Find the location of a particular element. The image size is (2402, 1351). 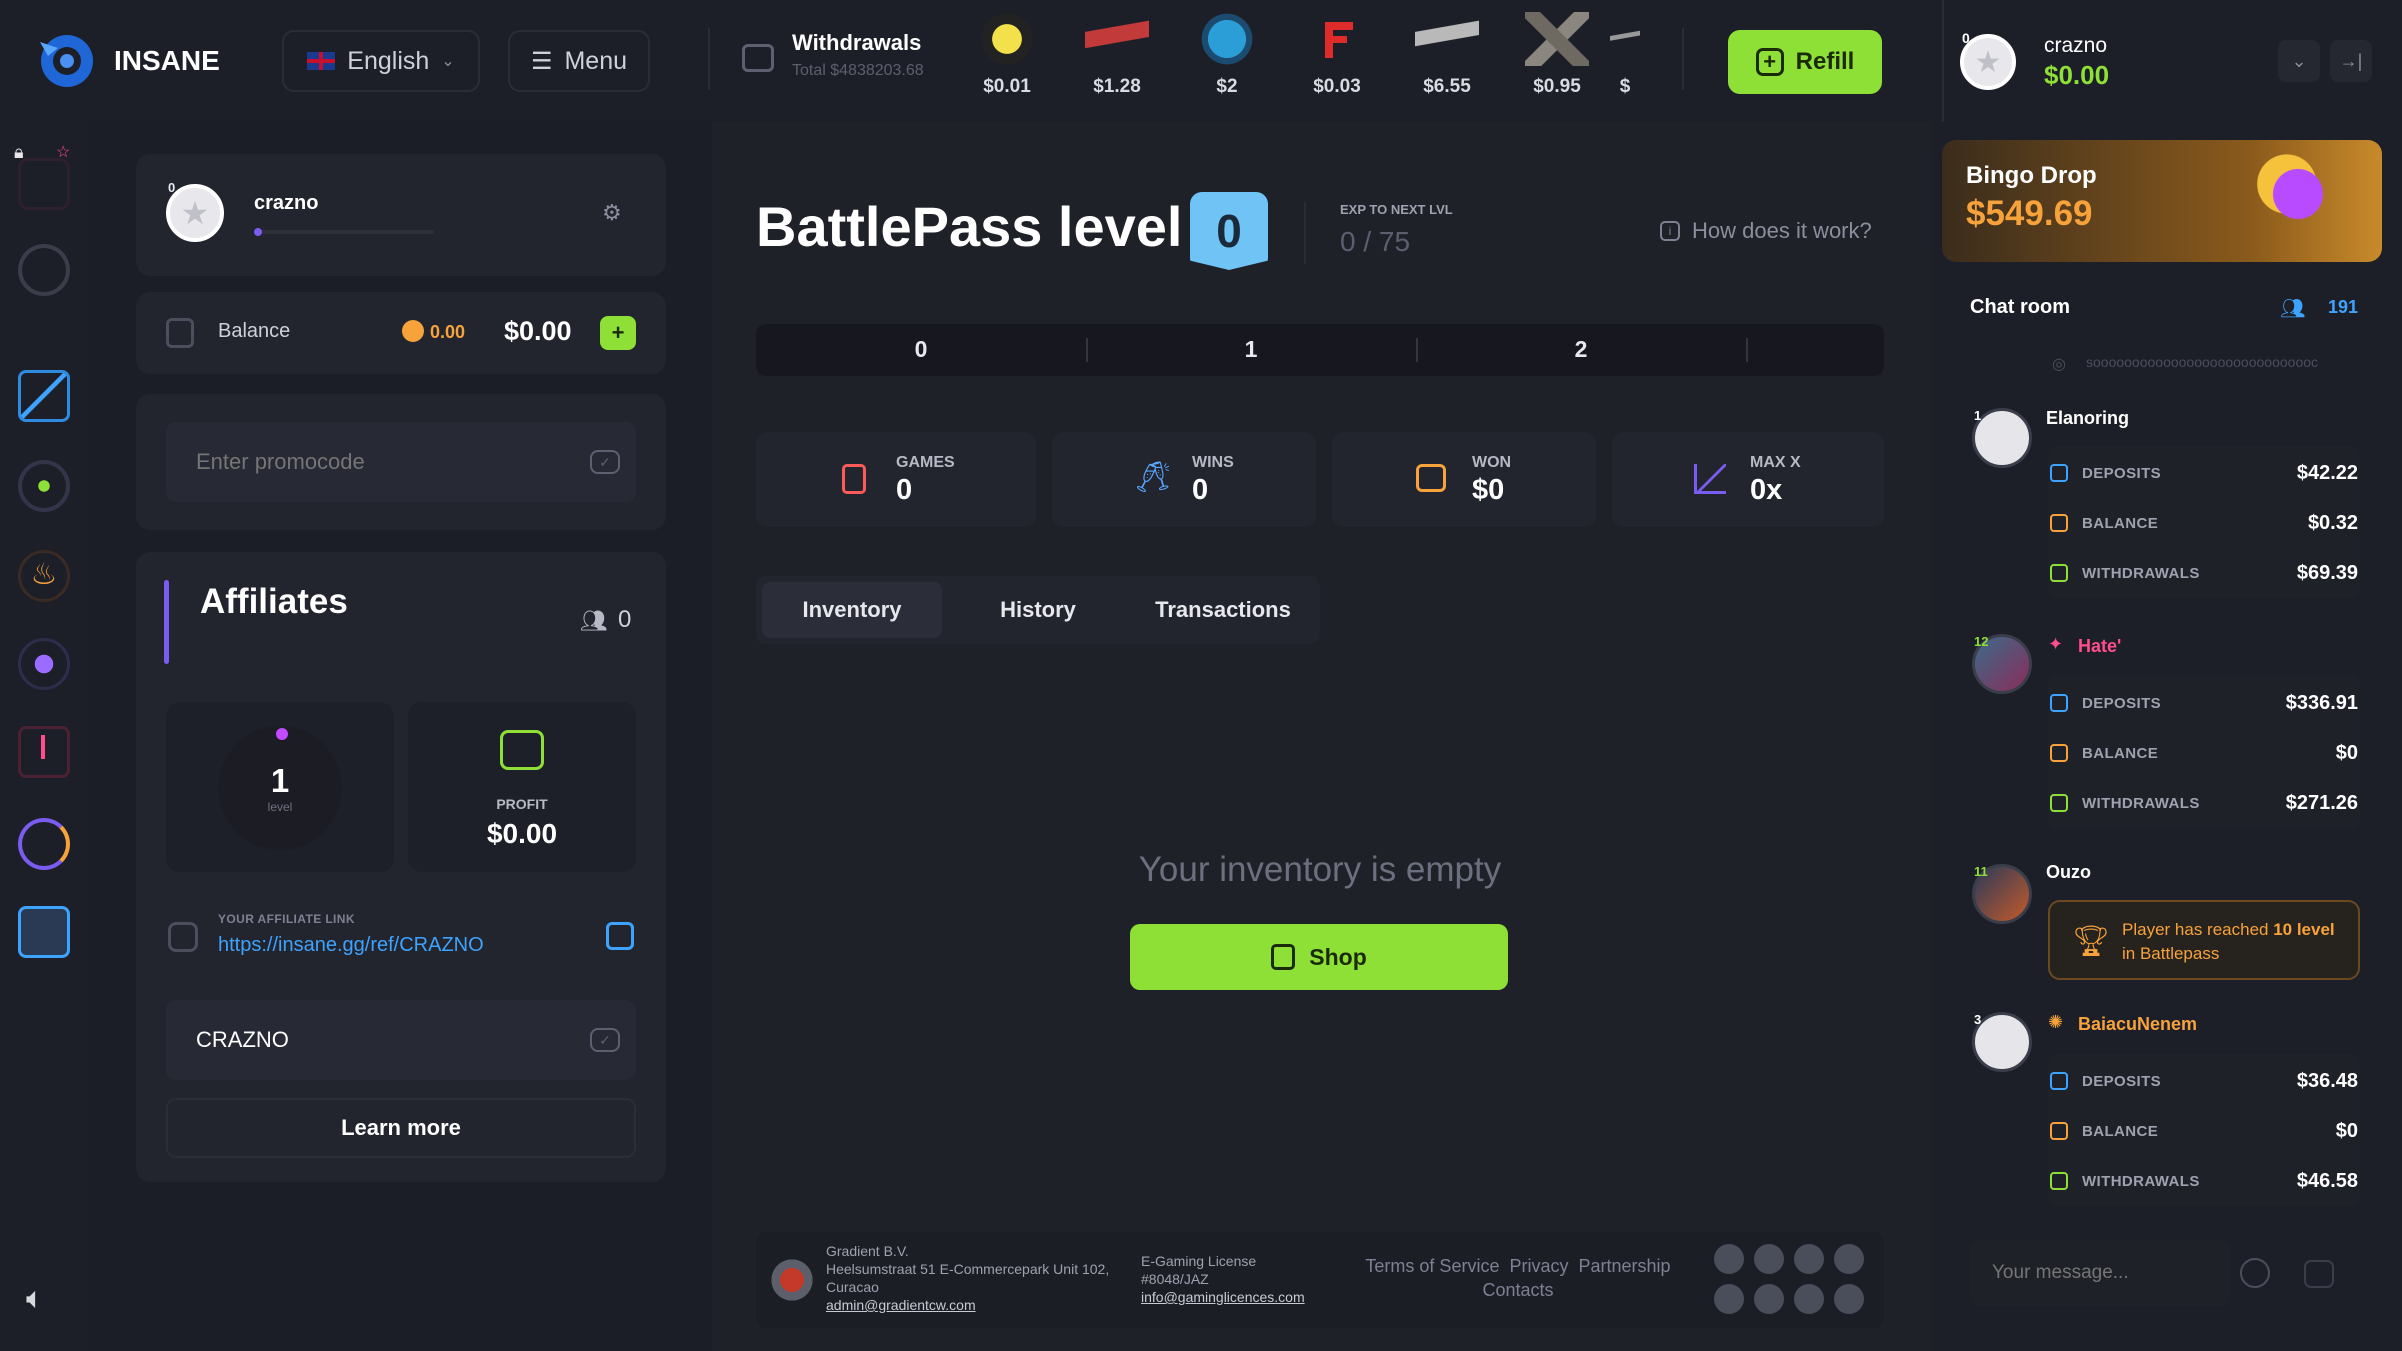

crash-game-icon is located at coordinates (44, 184).